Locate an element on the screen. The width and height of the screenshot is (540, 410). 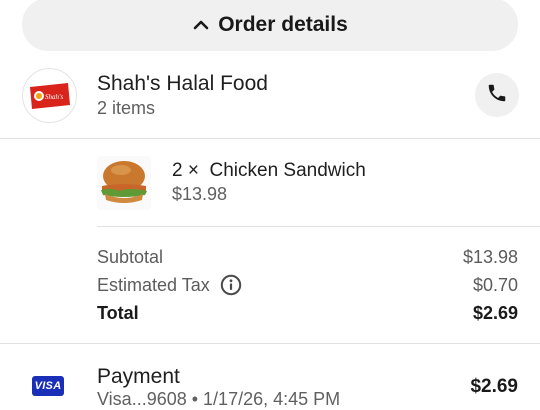
restaurant-items-count: 2 items is located at coordinates (126, 108).